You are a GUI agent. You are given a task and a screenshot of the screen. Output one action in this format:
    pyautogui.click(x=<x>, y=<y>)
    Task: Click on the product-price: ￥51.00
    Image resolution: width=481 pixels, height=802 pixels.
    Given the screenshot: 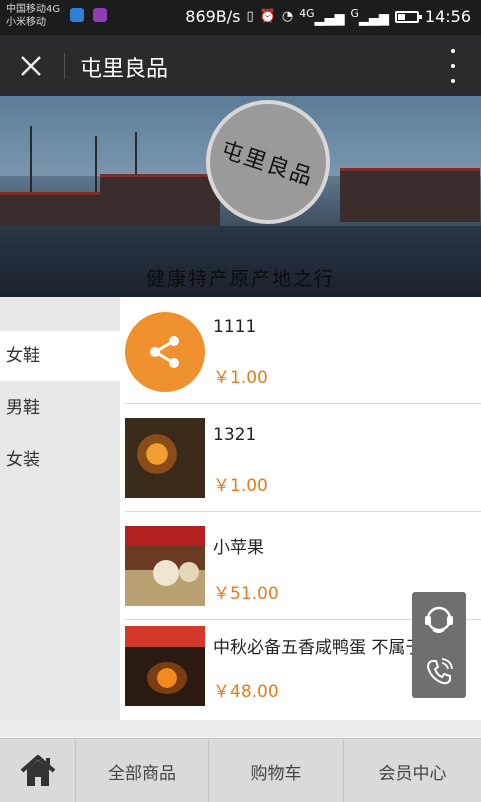 What is the action you would take?
    pyautogui.click(x=246, y=594)
    